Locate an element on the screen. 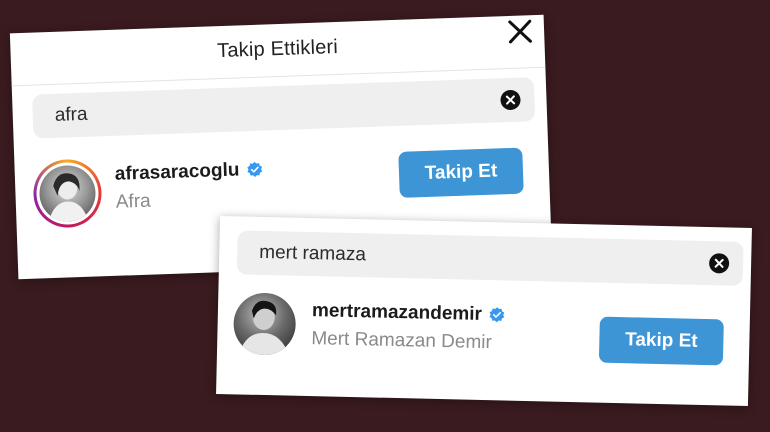  full-name: Afra is located at coordinates (133, 201).